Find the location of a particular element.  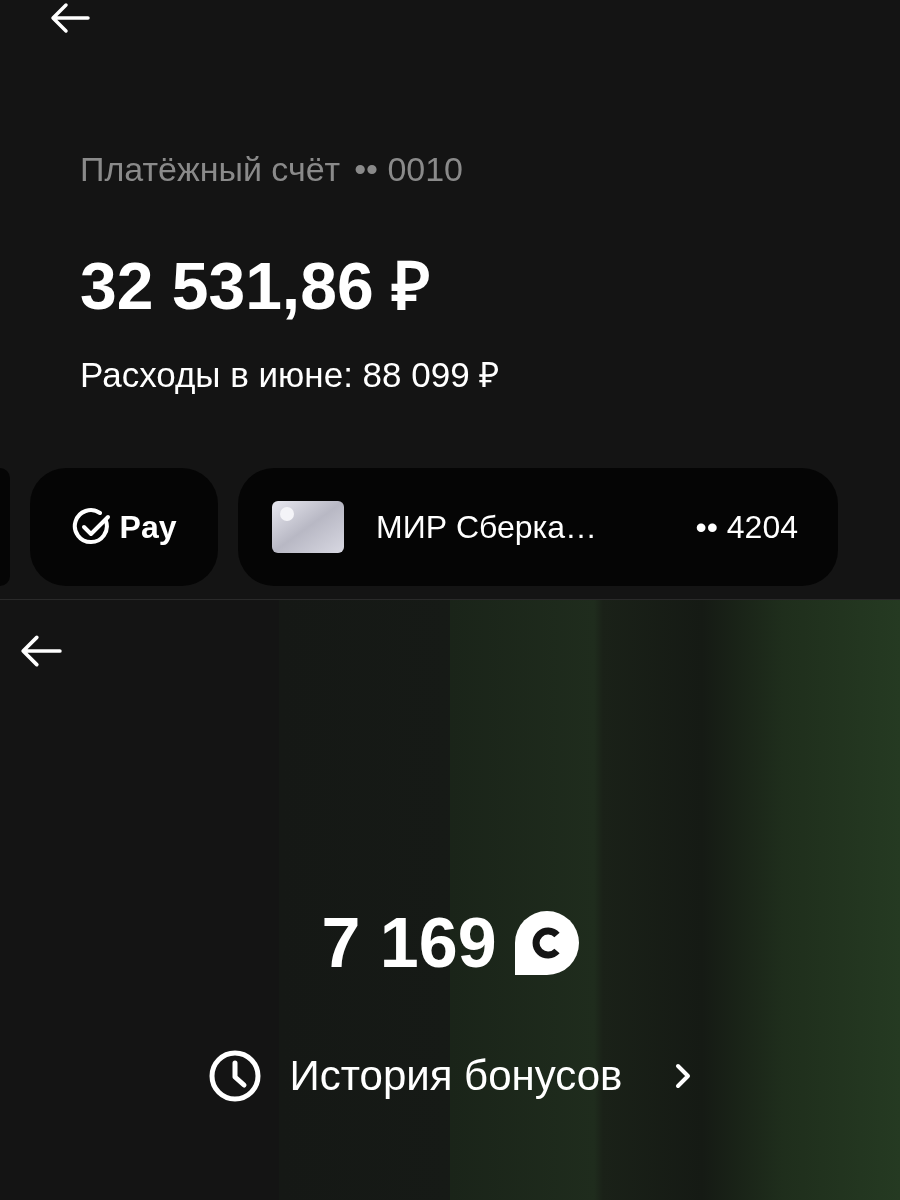

card-chip: МИР Сберка… •• 4204 is located at coordinates (538, 526).